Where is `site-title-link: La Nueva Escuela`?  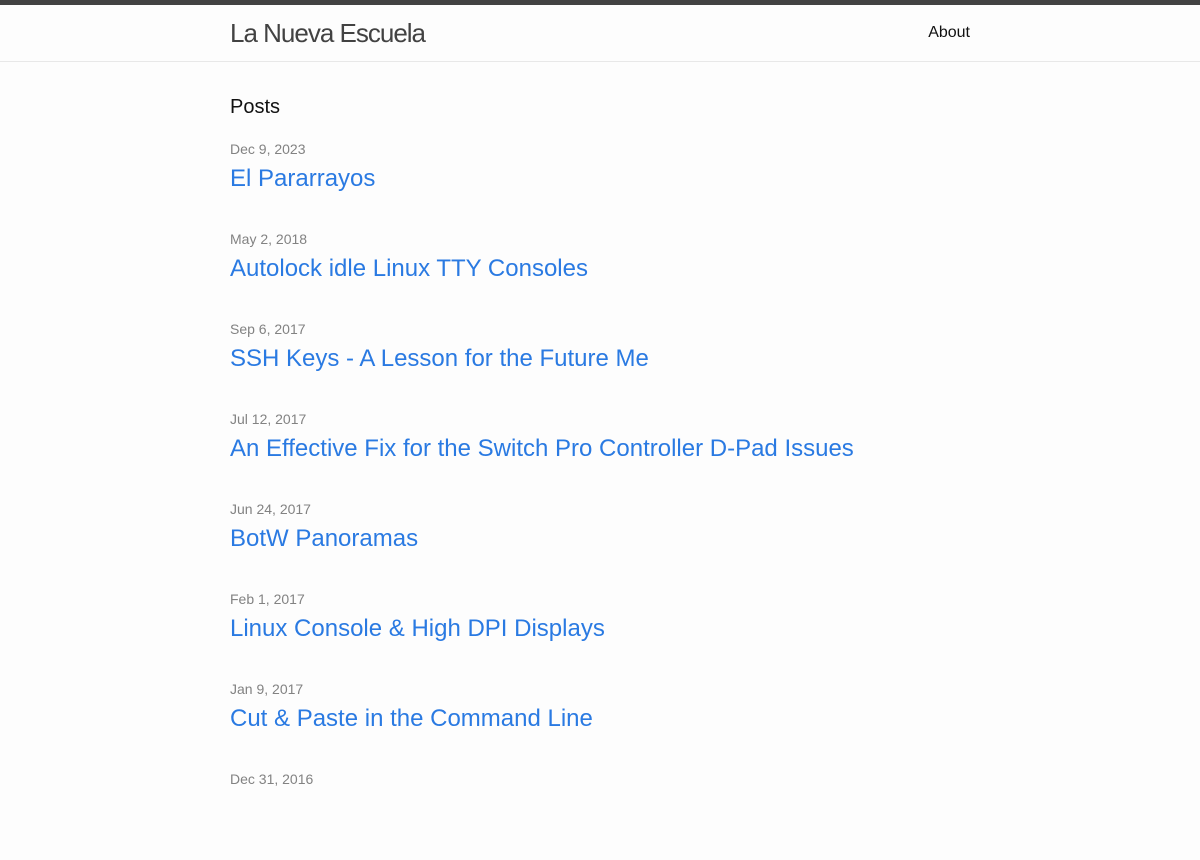
site-title-link: La Nueva Escuela is located at coordinates (328, 33).